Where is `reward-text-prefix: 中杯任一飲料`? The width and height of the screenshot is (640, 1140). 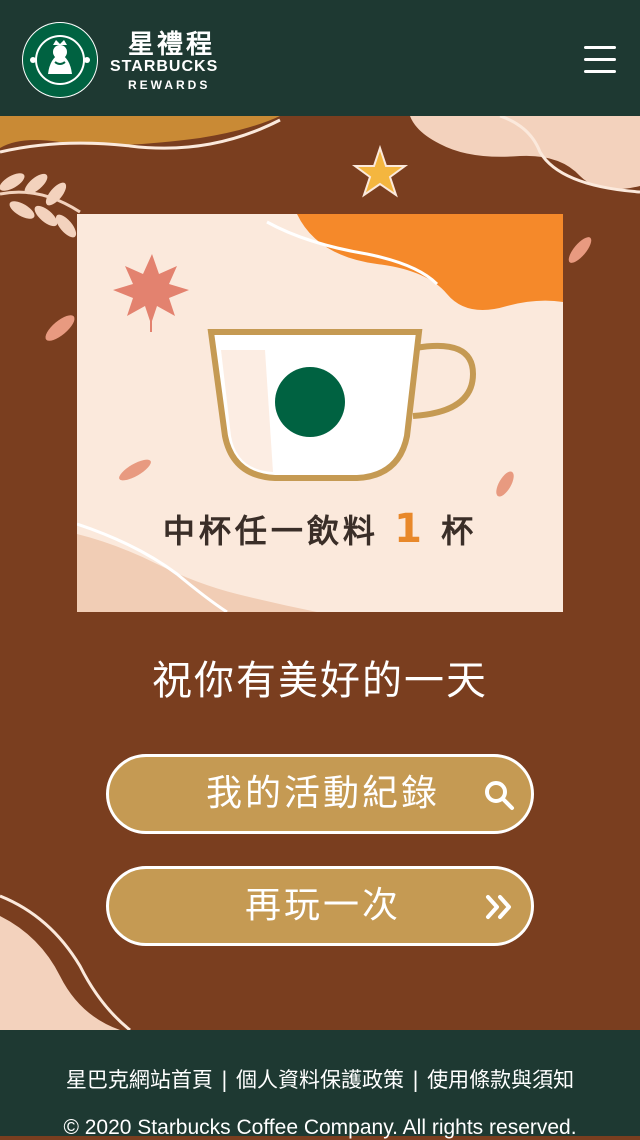
reward-text-prefix: 中杯任一飲料 is located at coordinates (270, 531).